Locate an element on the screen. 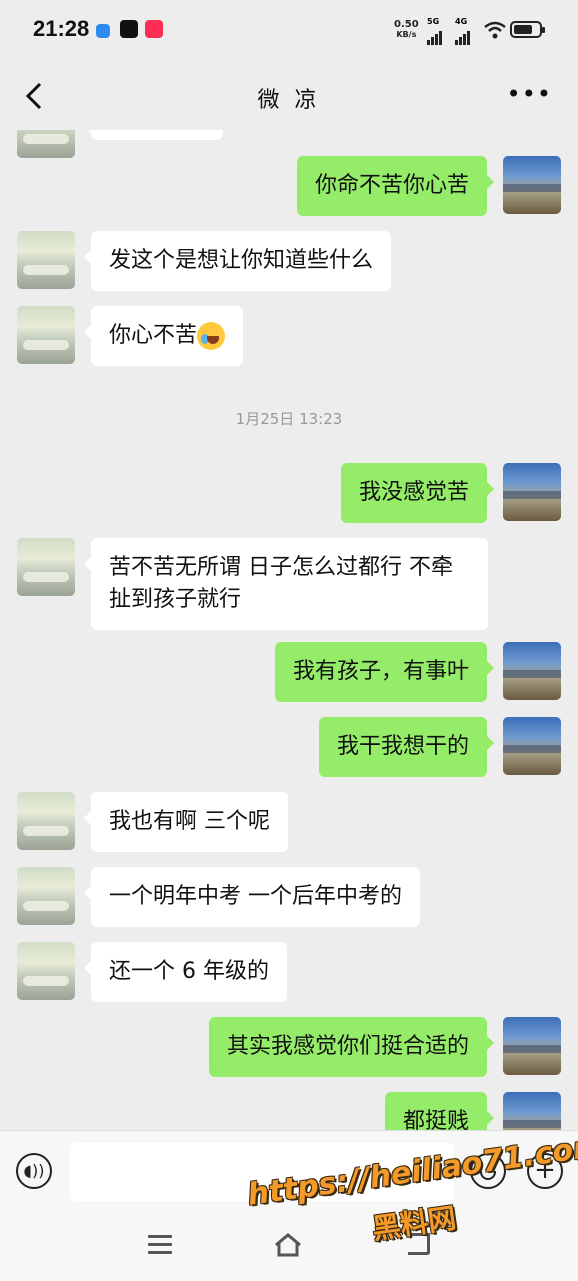 The image size is (578, 1281). home-icon is located at coordinates (288, 1245).